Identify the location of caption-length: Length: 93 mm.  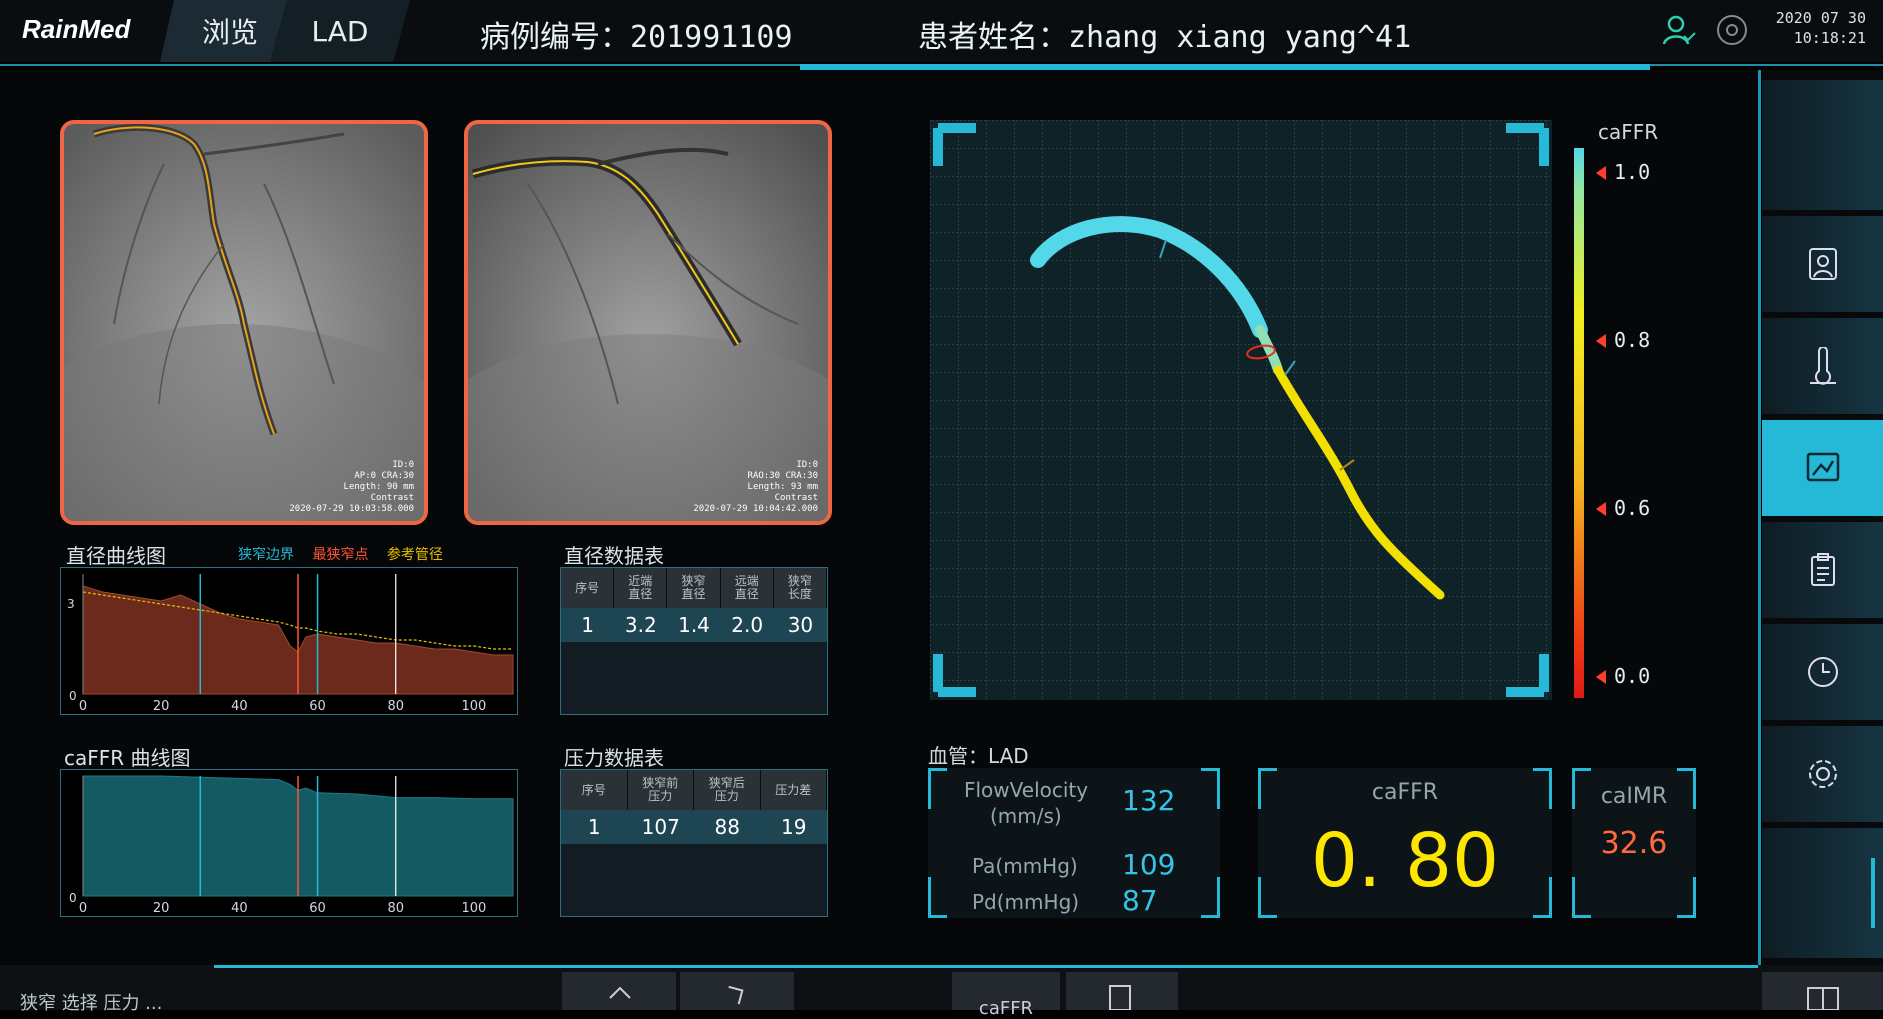
(782, 487).